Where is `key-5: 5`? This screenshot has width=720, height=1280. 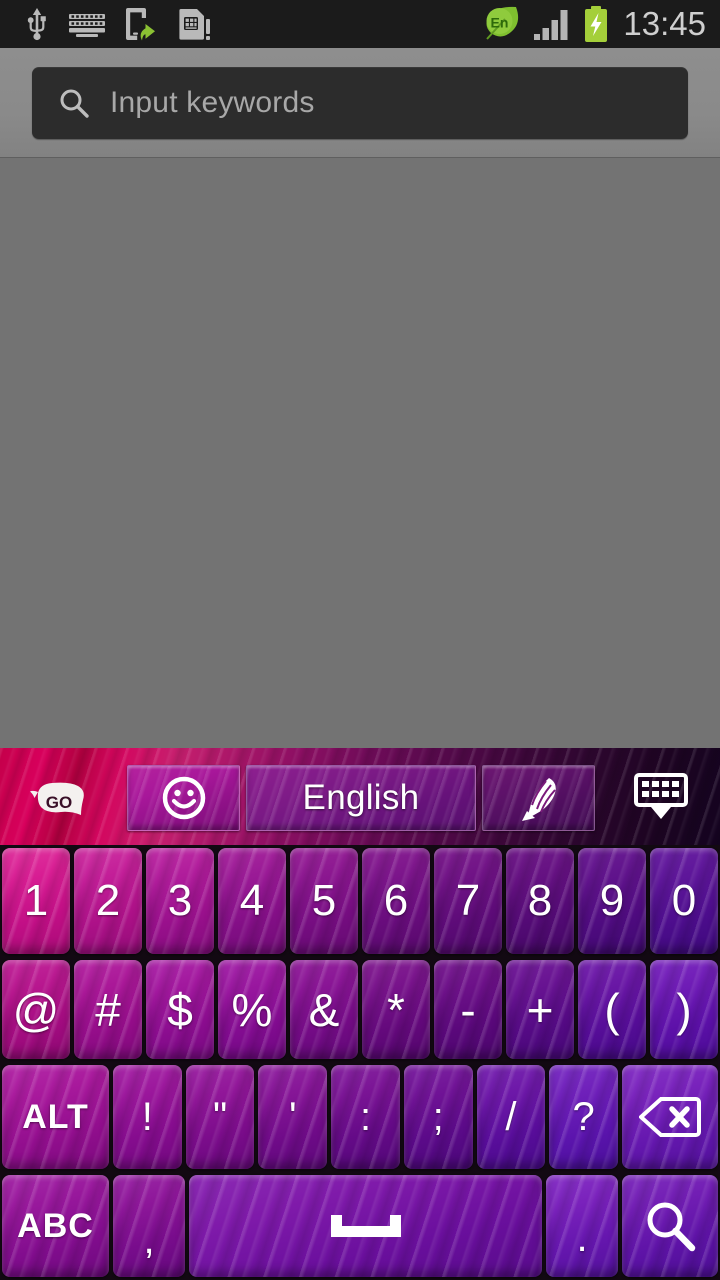
key-5: 5 is located at coordinates (324, 901).